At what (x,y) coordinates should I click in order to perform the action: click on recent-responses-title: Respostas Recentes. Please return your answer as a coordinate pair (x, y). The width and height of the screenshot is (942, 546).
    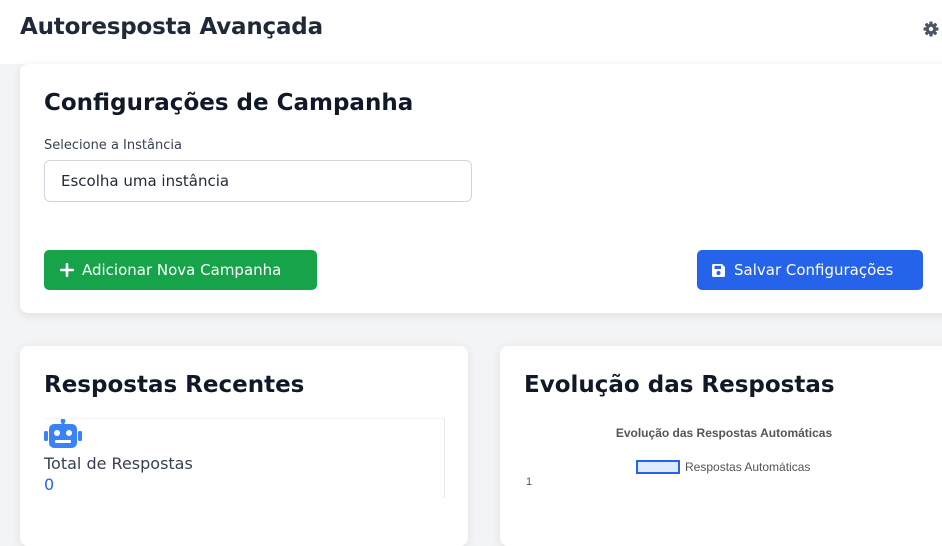
    Looking at the image, I should click on (174, 385).